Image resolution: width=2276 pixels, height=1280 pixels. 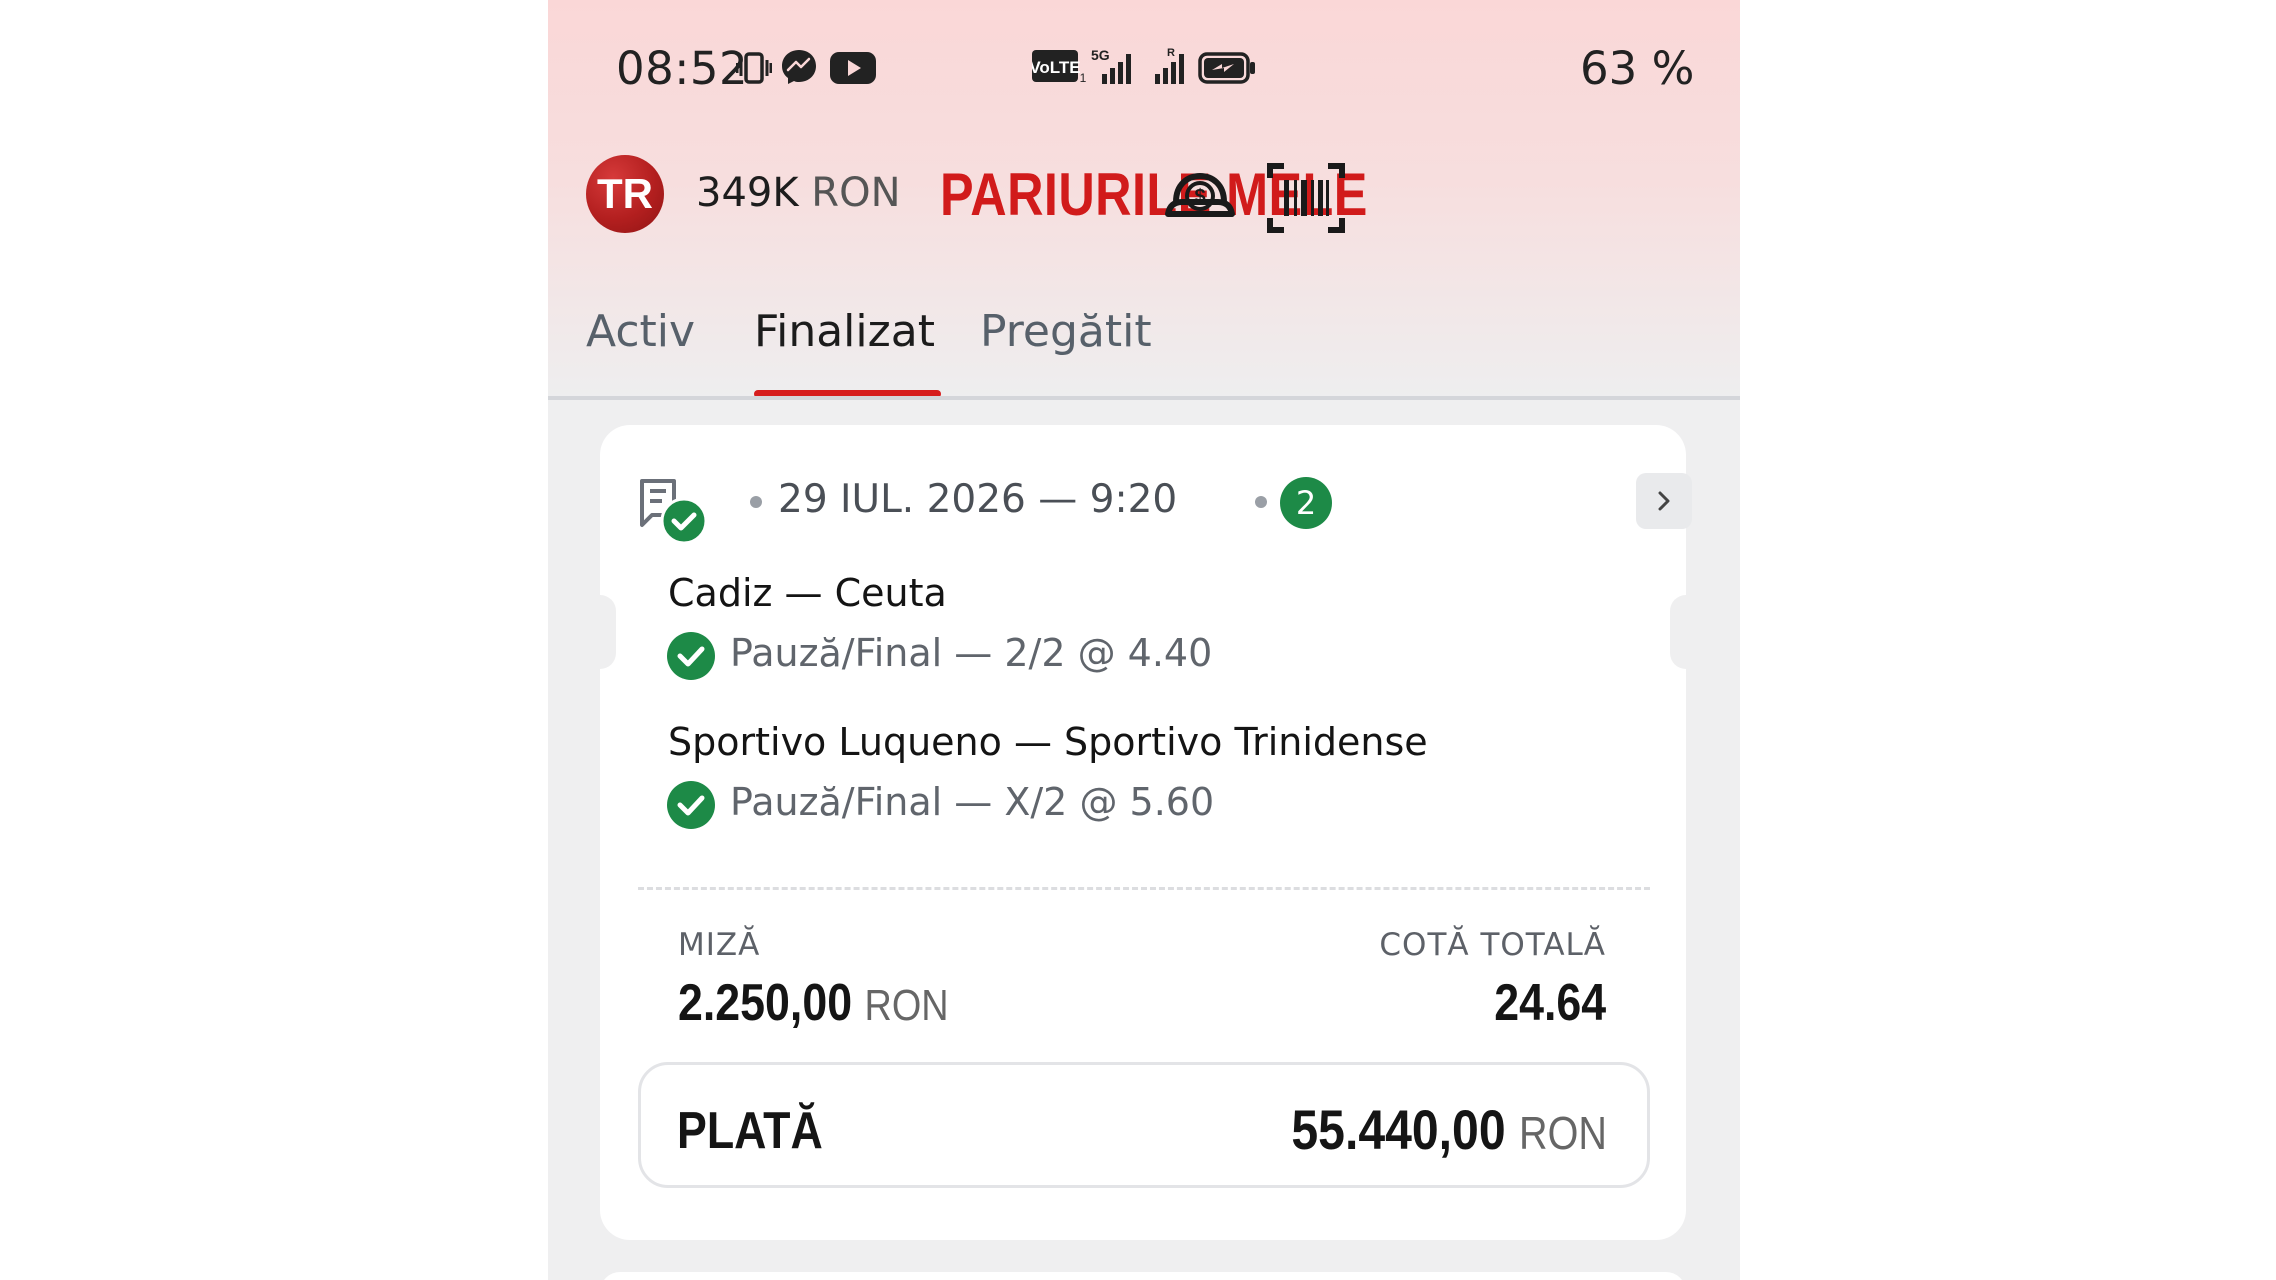 What do you see at coordinates (978, 499) in the screenshot?
I see `bet-date: 29 IUL. 2026 — 9:20` at bounding box center [978, 499].